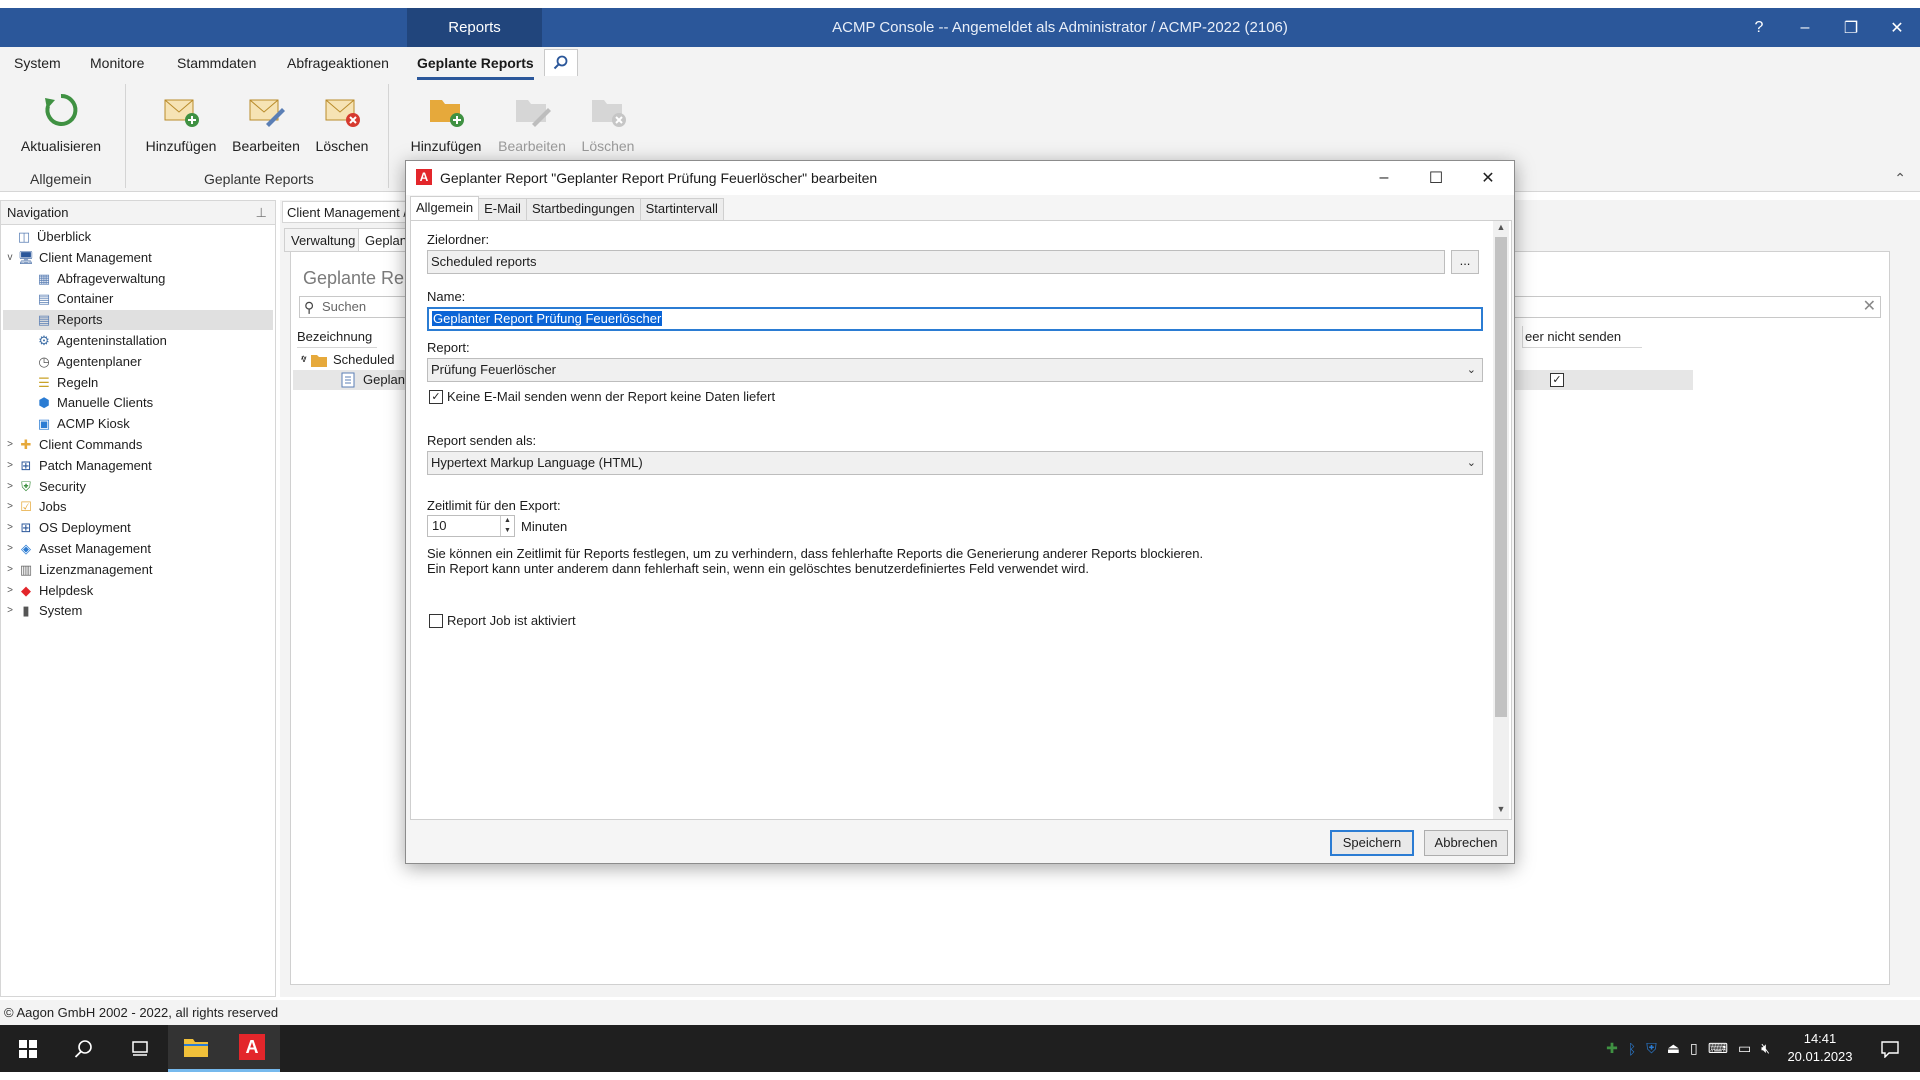 The width and height of the screenshot is (1920, 1080). Describe the element at coordinates (77, 570) in the screenshot. I see `sidebar-item-lizenzmanagement: > ▥ Lizenzmanagement` at that location.